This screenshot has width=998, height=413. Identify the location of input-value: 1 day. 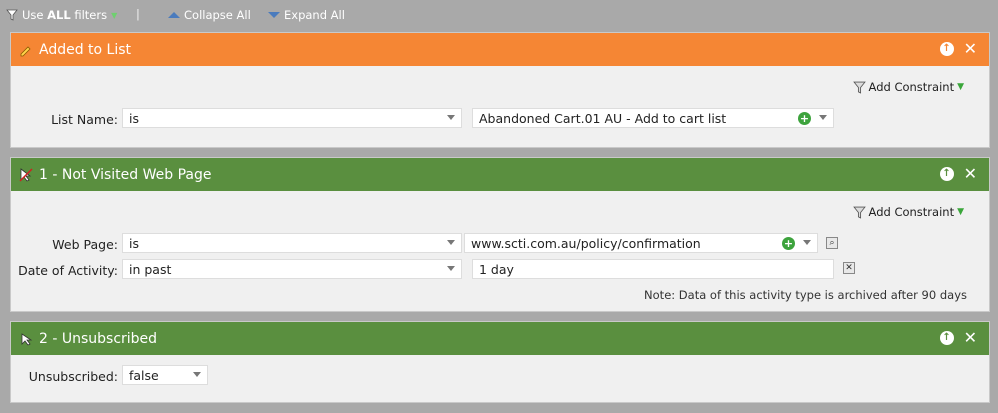
(496, 269).